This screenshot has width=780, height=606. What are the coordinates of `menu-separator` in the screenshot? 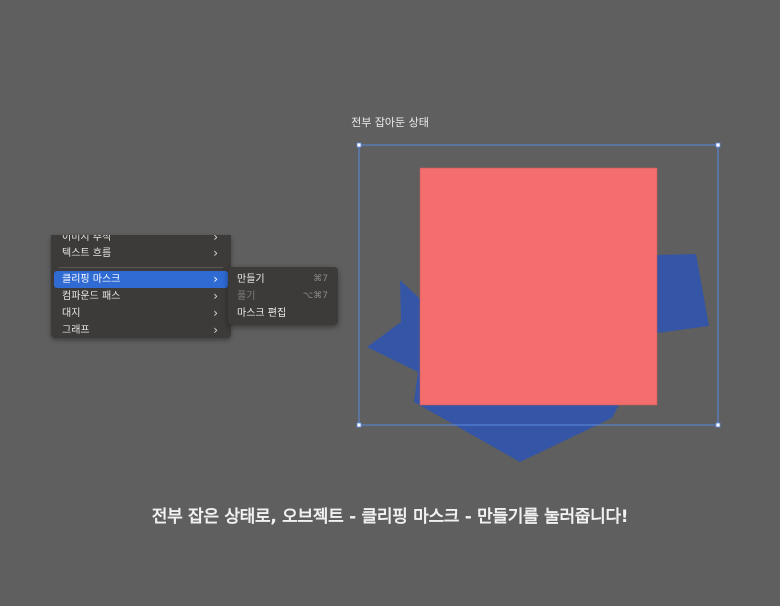 It's located at (141, 267).